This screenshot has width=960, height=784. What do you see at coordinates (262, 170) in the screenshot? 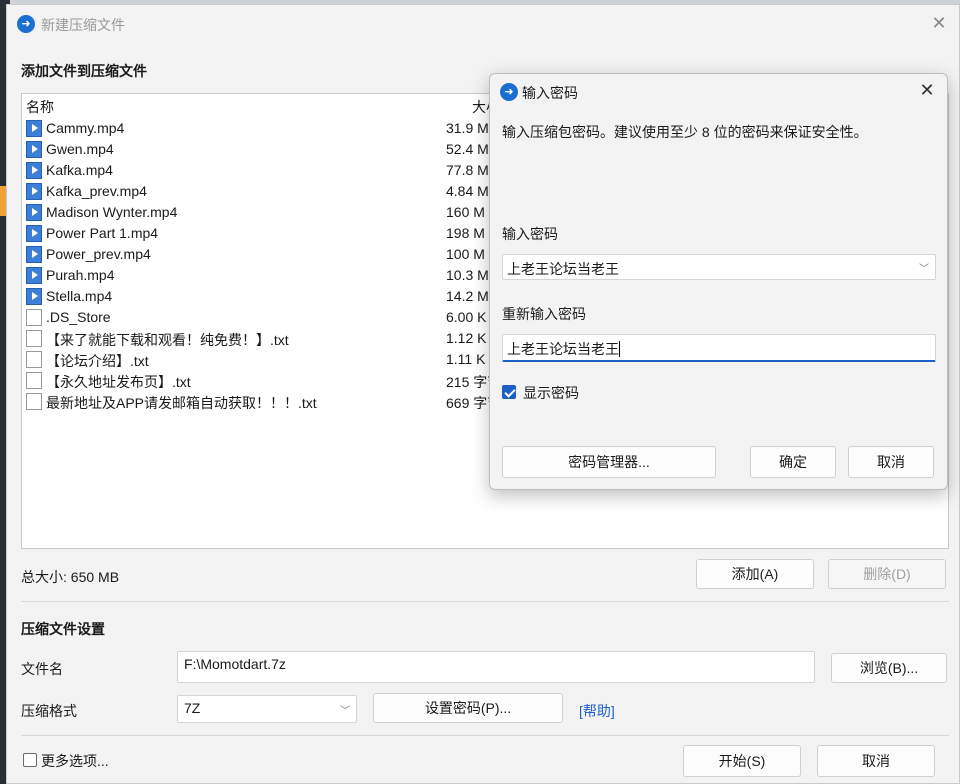
I see `file-row: Kafka.mp4 77.8 M` at bounding box center [262, 170].